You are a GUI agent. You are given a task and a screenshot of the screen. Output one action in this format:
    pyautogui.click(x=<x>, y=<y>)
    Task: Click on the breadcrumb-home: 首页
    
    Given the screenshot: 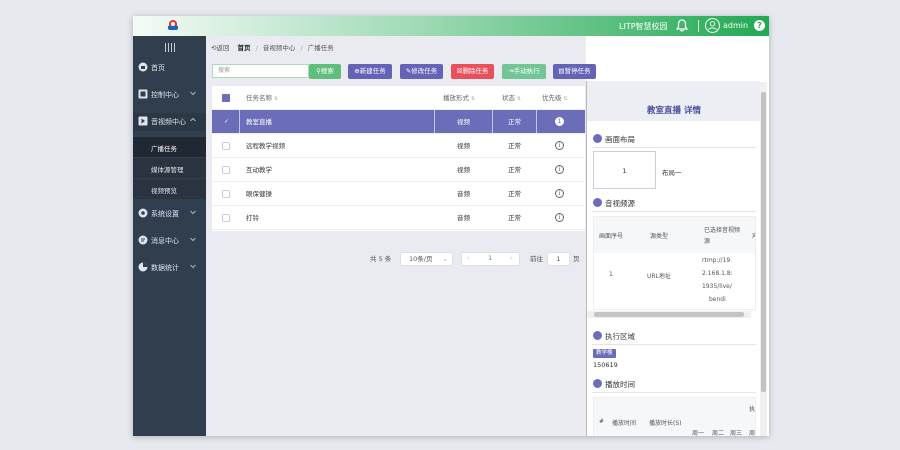 What is the action you would take?
    pyautogui.click(x=244, y=48)
    